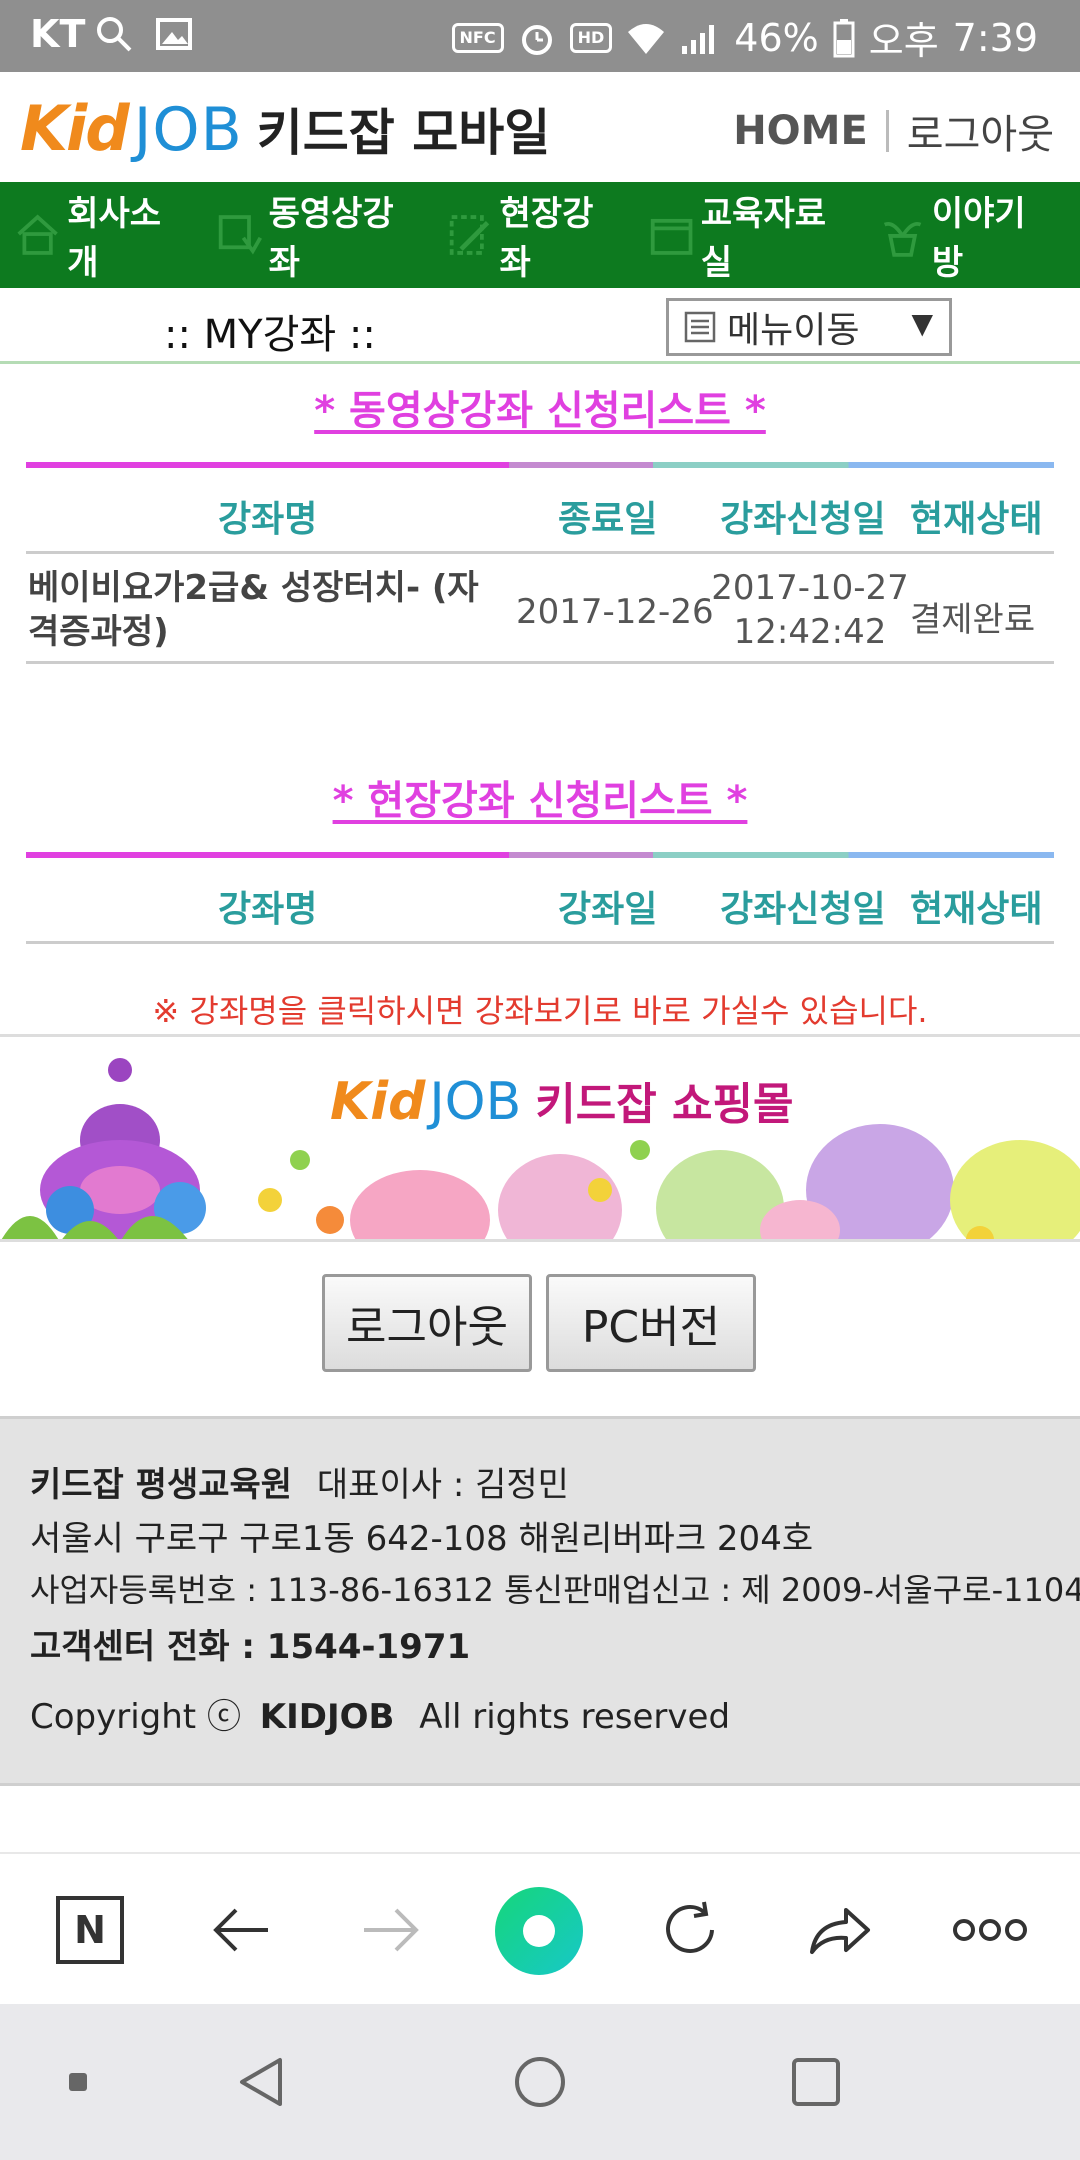 The width and height of the screenshot is (1080, 2160). Describe the element at coordinates (242, 1930) in the screenshot. I see `back-arrow-icon` at that location.